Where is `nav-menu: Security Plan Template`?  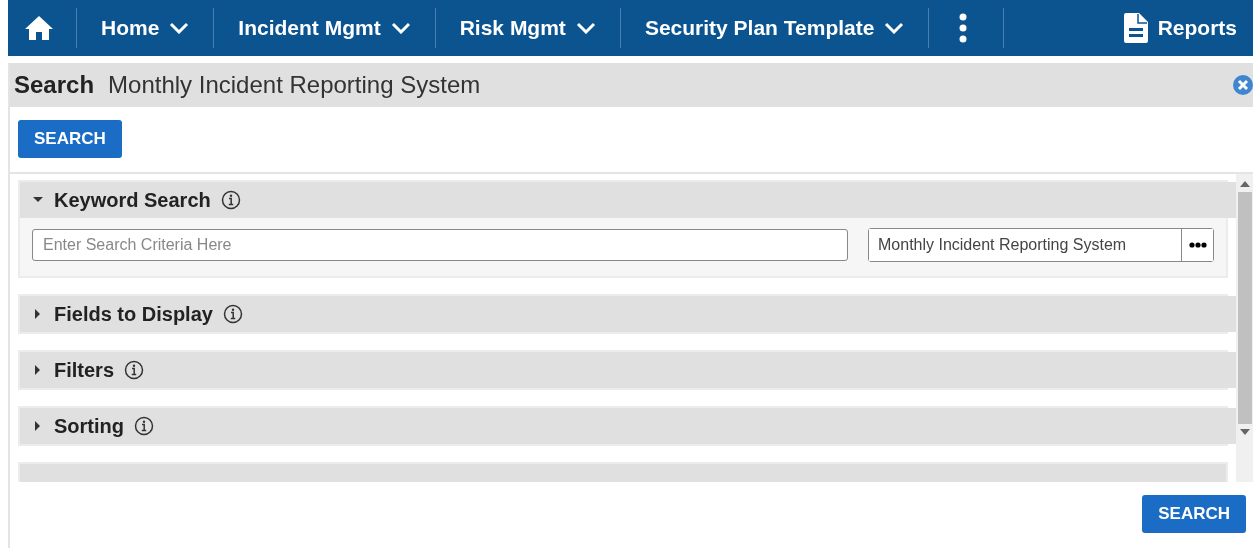
nav-menu: Security Plan Template is located at coordinates (775, 28).